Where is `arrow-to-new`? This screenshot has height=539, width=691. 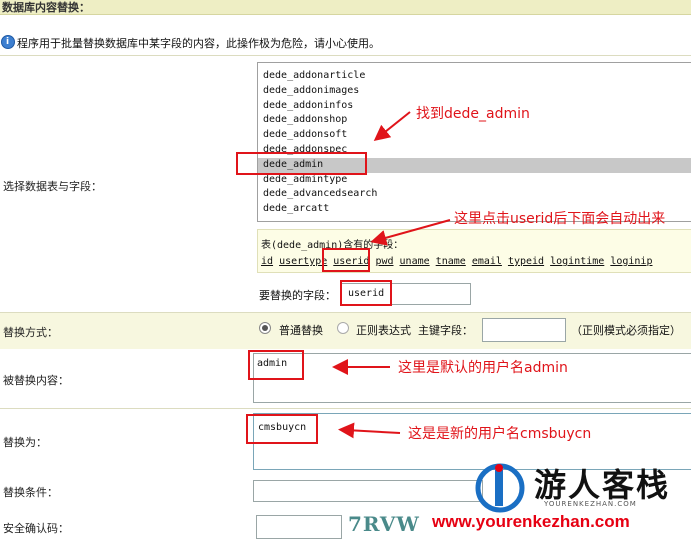 arrow-to-new is located at coordinates (369, 430).